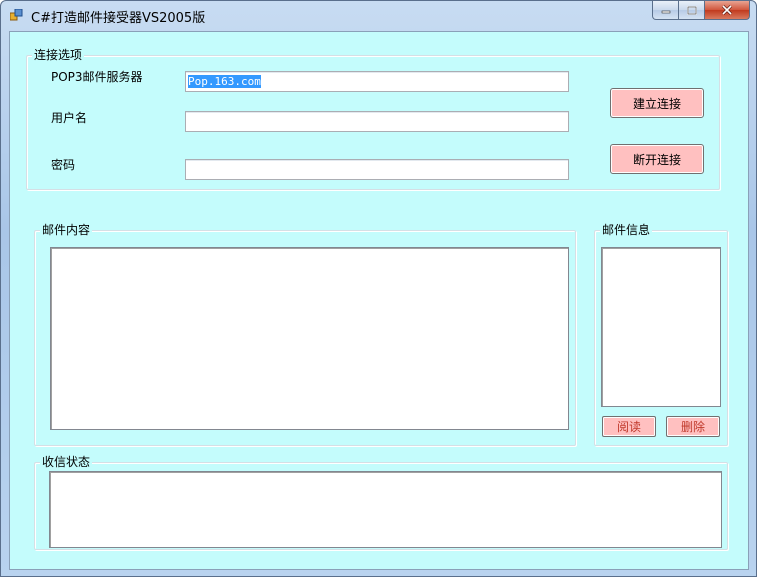 The height and width of the screenshot is (577, 757). I want to click on close-icon, so click(727, 10).